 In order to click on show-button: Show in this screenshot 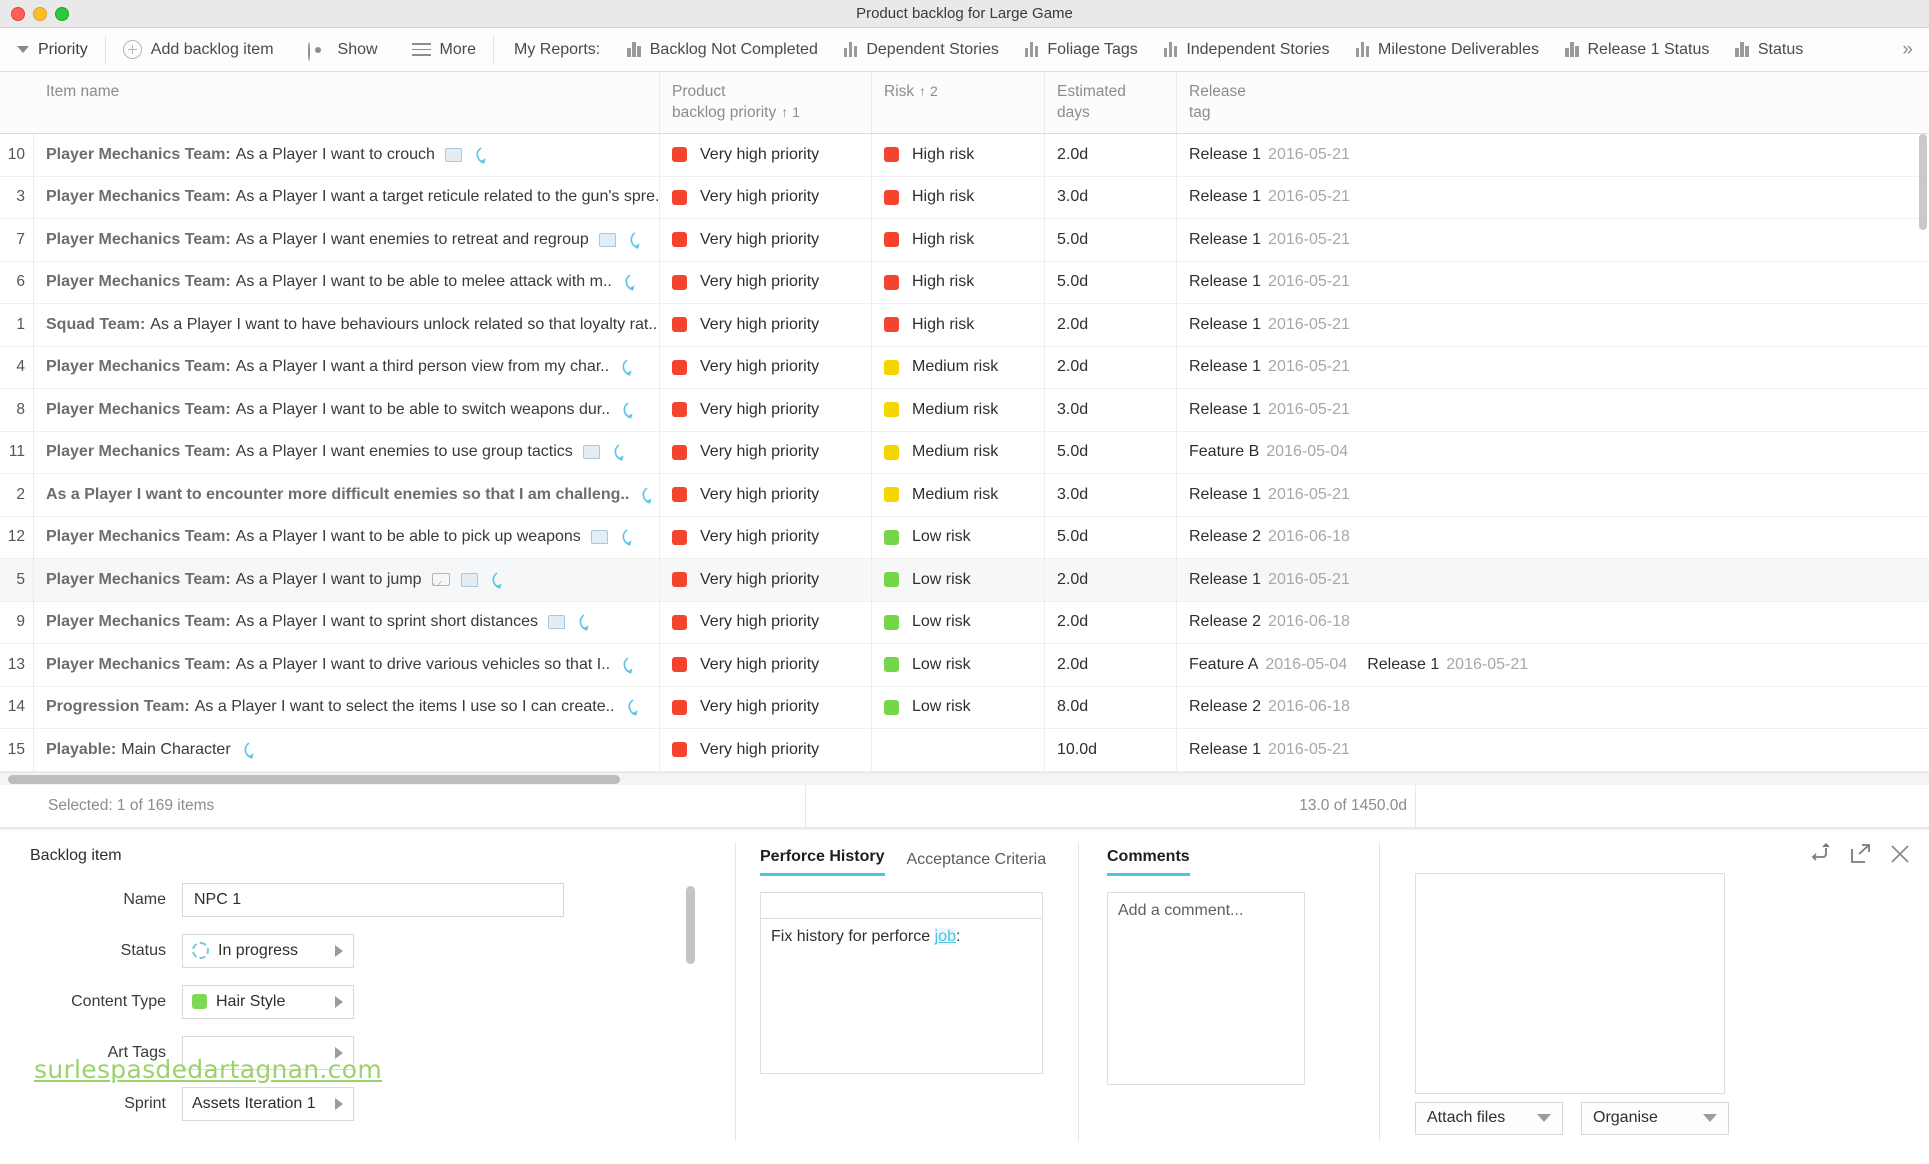, I will do `click(343, 49)`.